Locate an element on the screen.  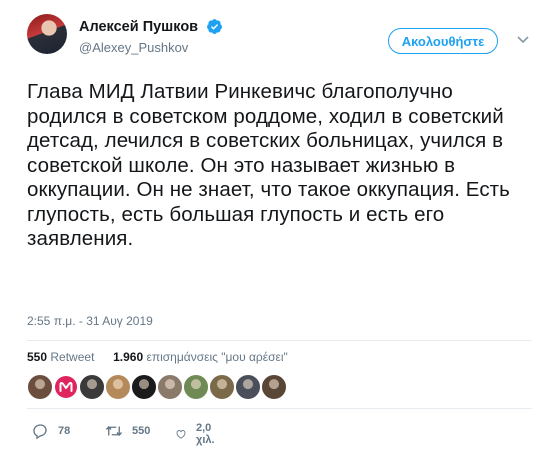
like-button: 2,0 χιλ. is located at coordinates (198, 434).